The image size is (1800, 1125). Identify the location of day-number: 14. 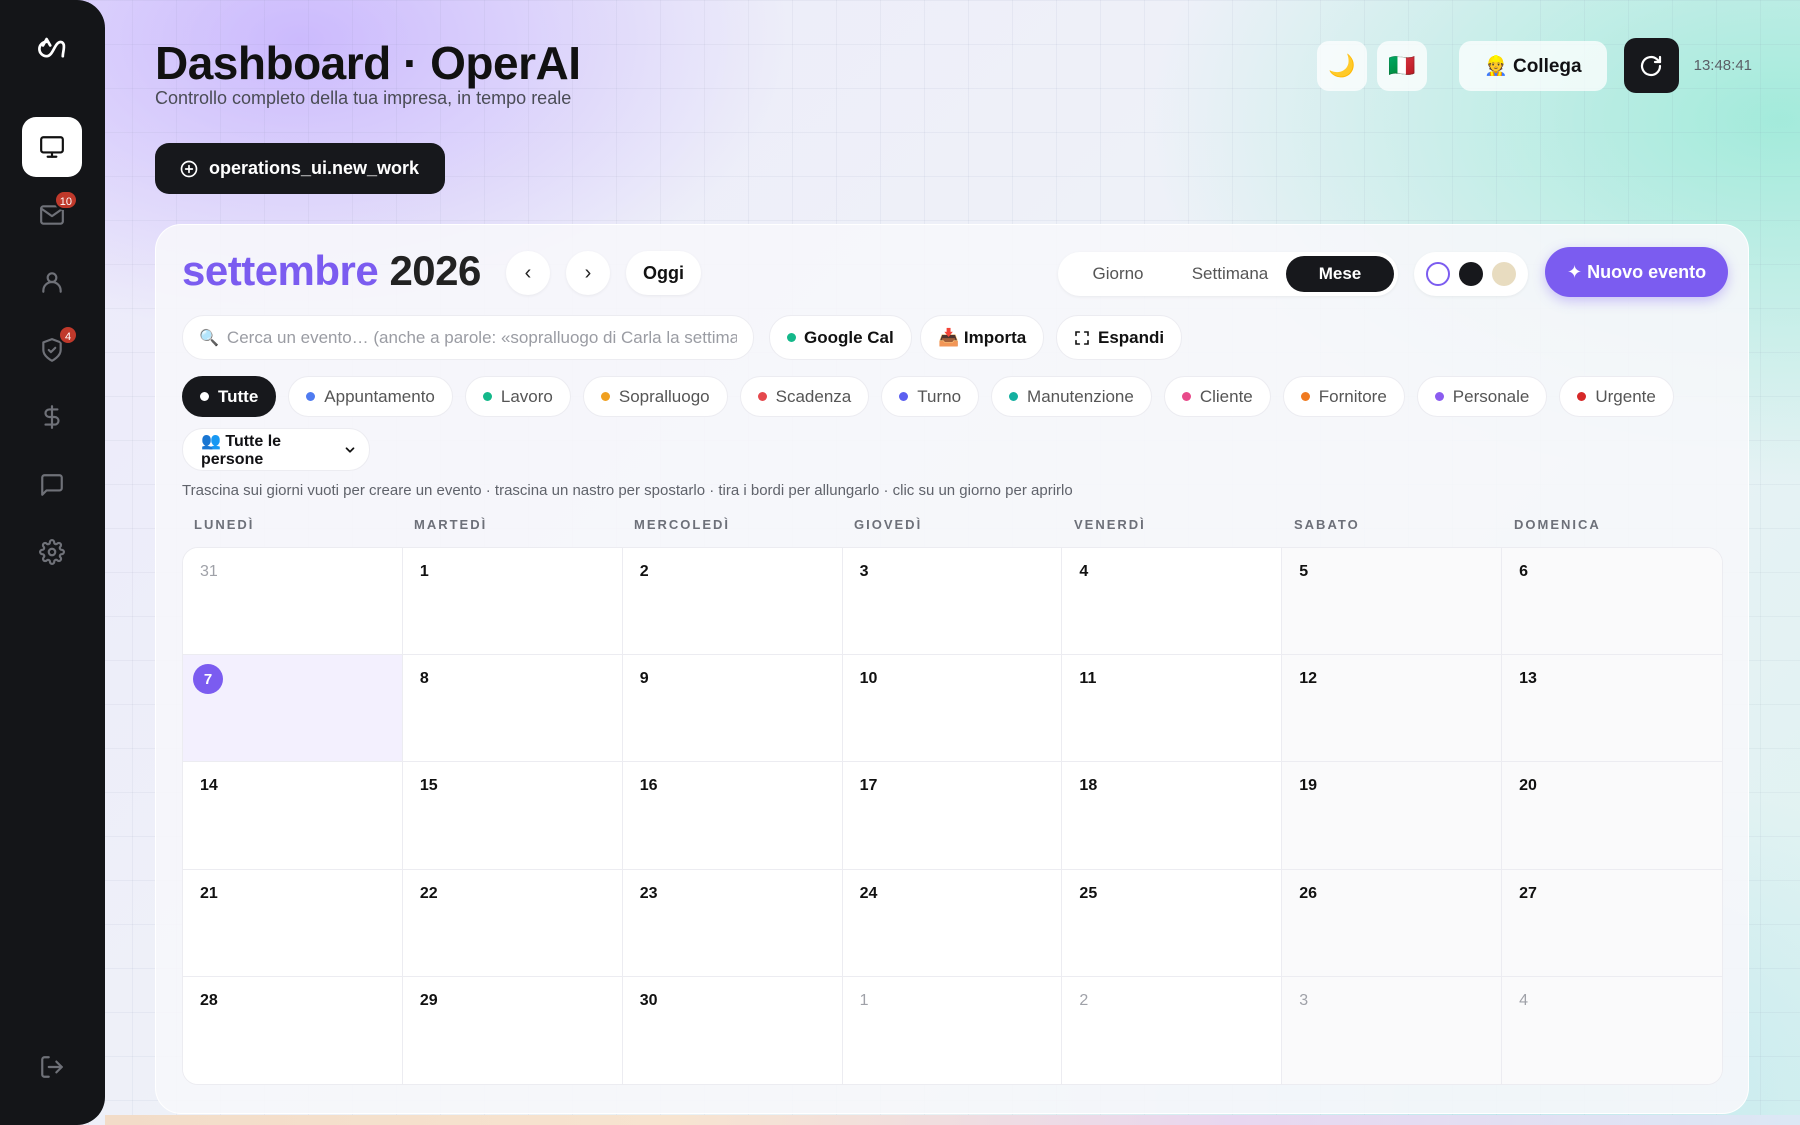
(209, 786).